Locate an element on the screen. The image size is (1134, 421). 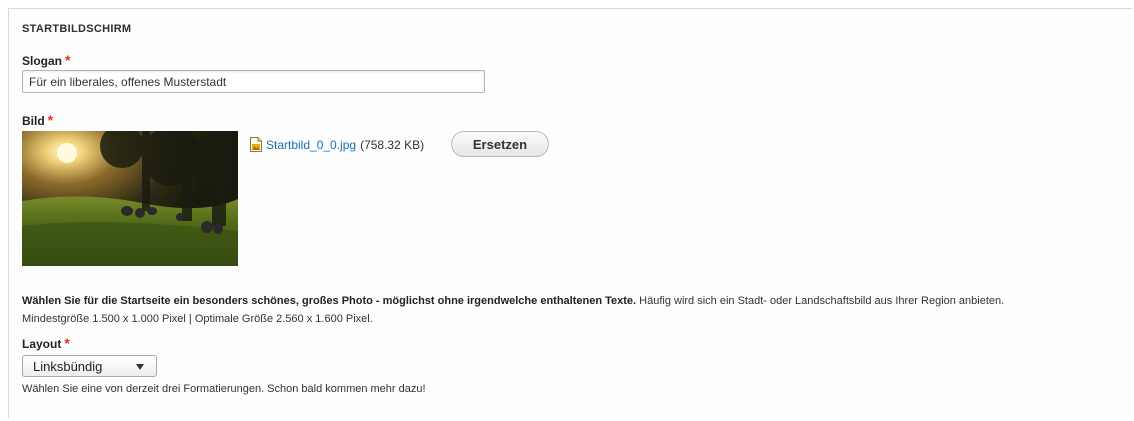
file-info: Startbild_0_0.jpg (758.32 KB) is located at coordinates (337, 144).